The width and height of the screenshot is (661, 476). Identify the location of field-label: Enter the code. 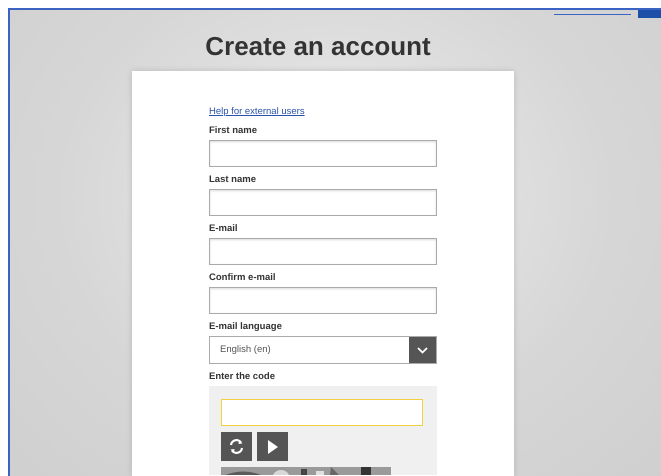
(242, 377).